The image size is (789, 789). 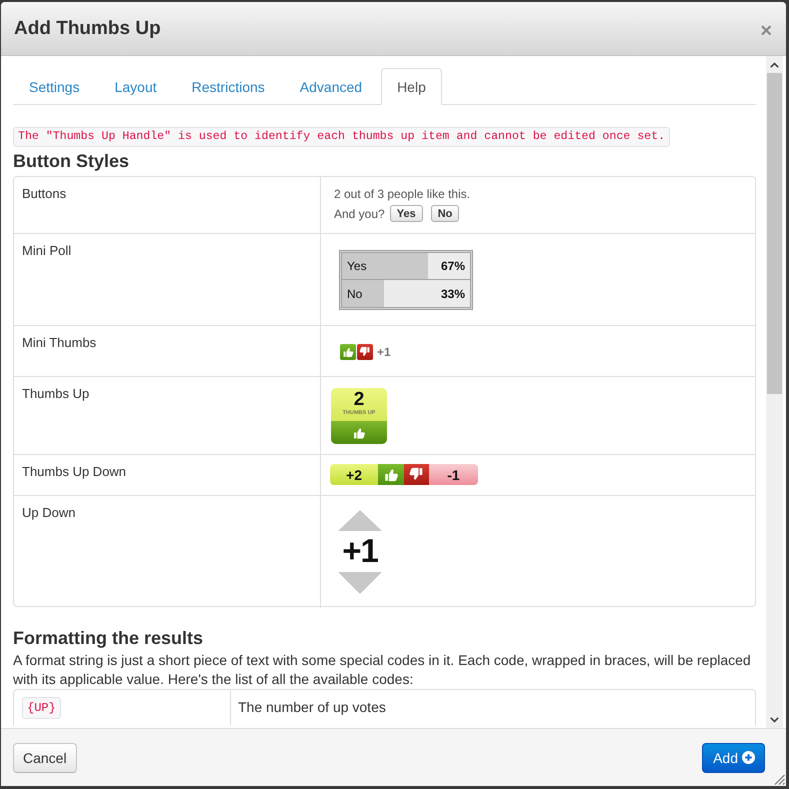 I want to click on vote-button: No, so click(x=445, y=213).